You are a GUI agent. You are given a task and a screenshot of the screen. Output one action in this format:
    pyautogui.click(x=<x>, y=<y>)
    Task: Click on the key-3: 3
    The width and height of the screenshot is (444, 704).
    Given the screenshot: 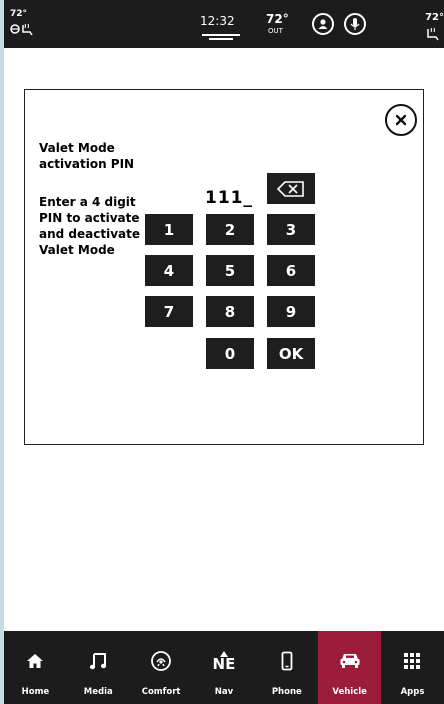 What is the action you would take?
    pyautogui.click(x=291, y=229)
    